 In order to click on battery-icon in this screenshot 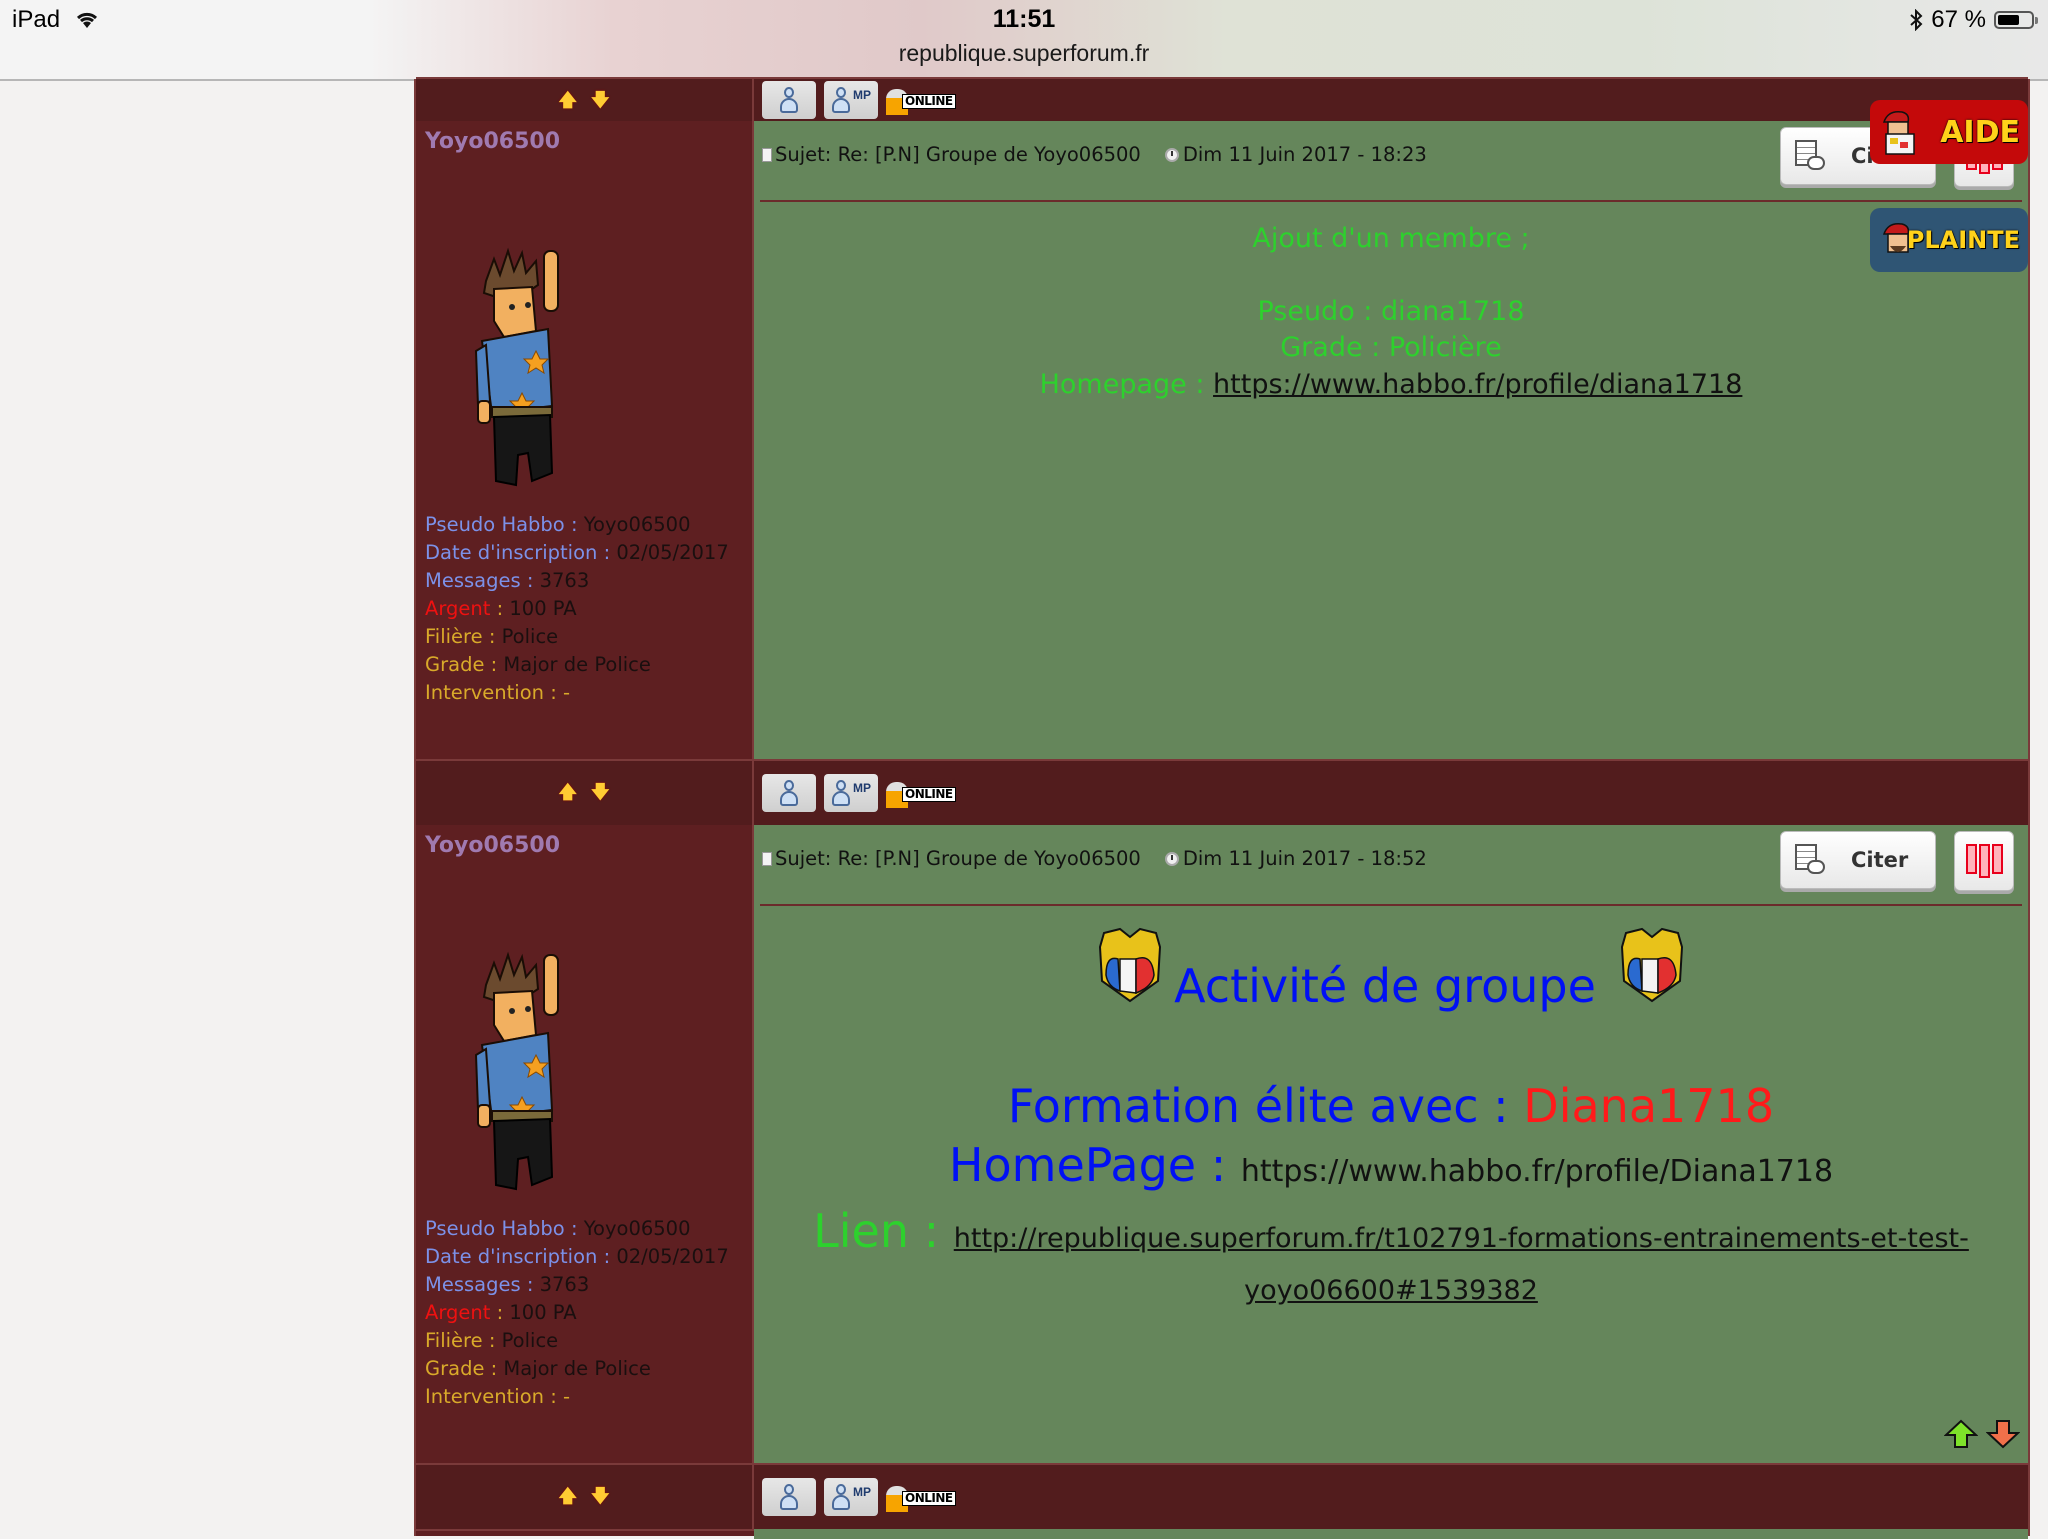, I will do `click(2016, 20)`.